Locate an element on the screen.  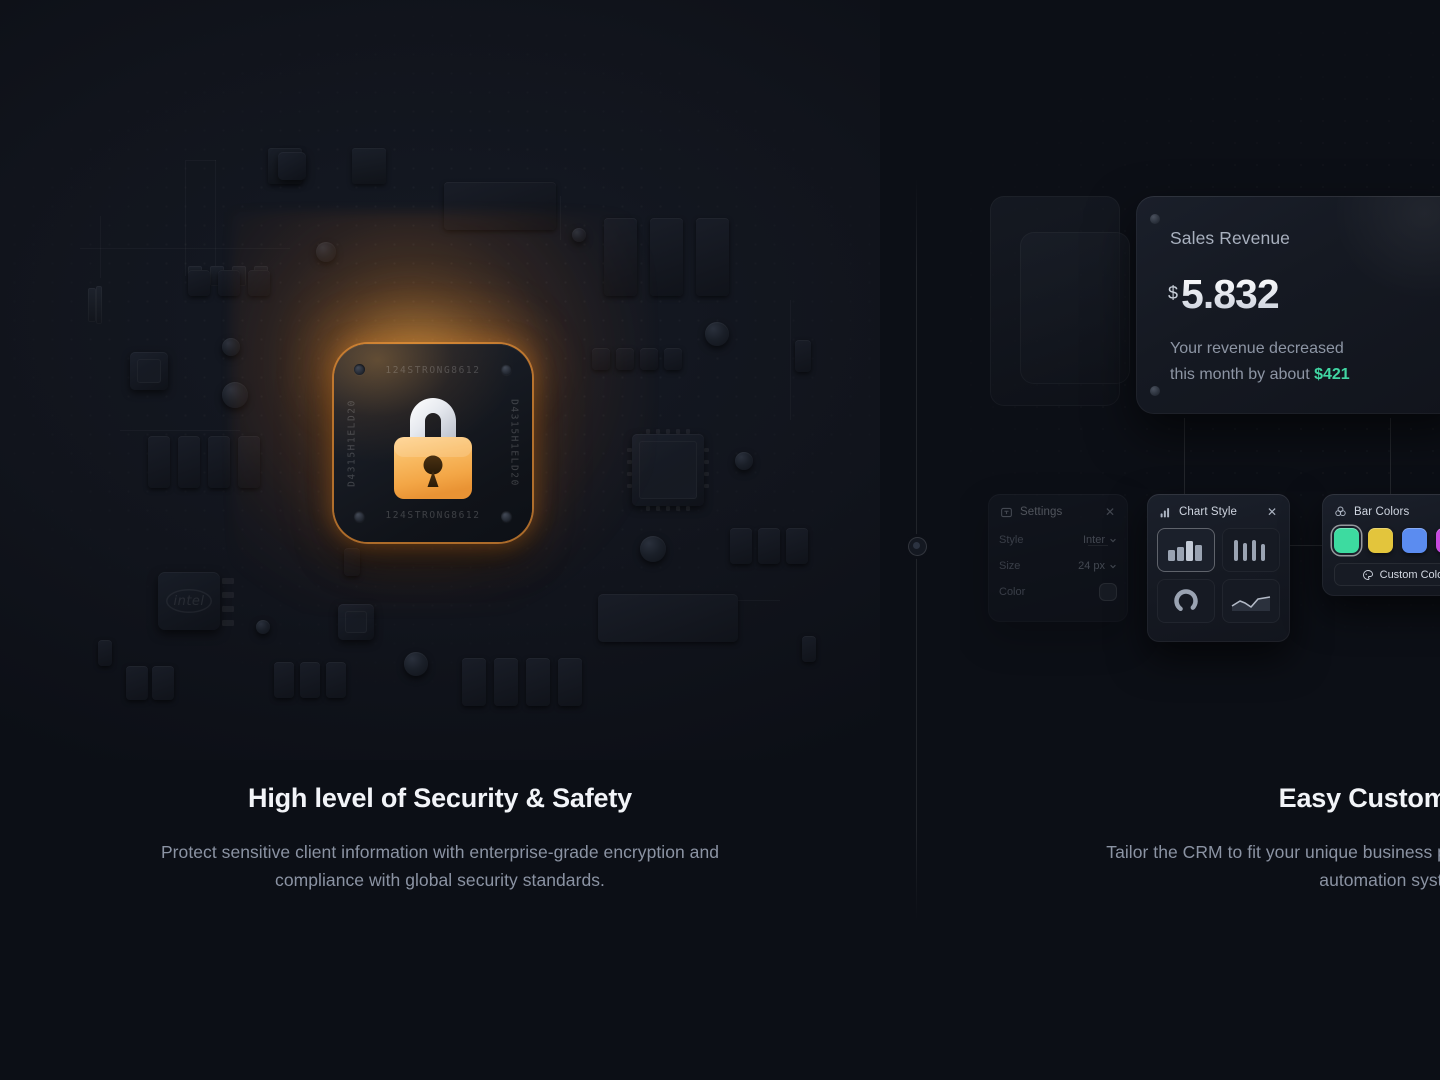
donut-icon is located at coordinates (1186, 601).